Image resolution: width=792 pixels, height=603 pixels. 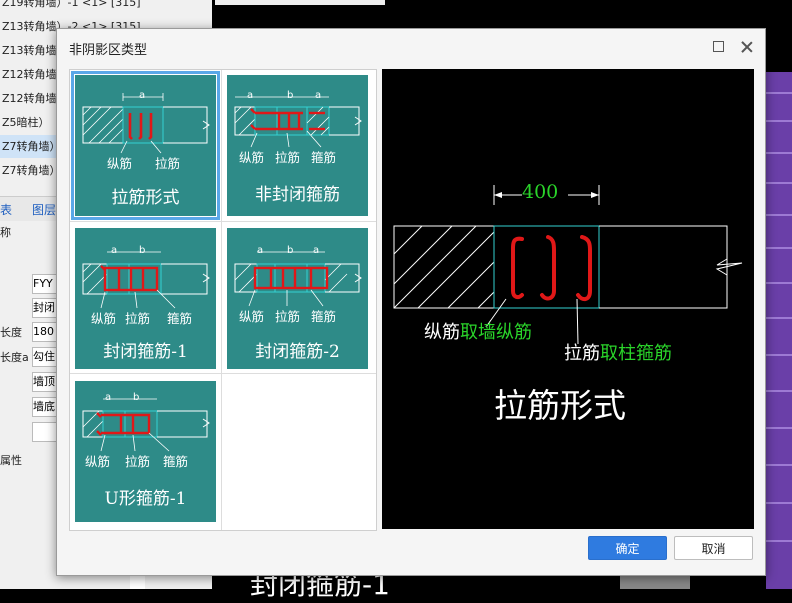 I want to click on prop-value, so click(x=45, y=432).